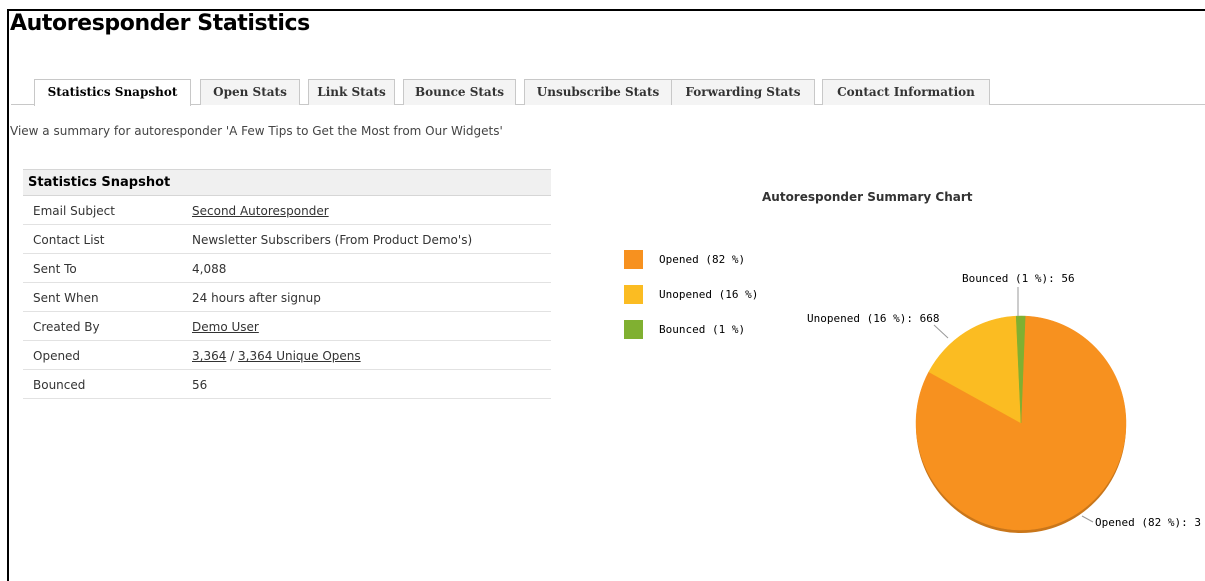 This screenshot has height=581, width=1205. What do you see at coordinates (250, 92) in the screenshot?
I see `tab-open-stats: Open Stats` at bounding box center [250, 92].